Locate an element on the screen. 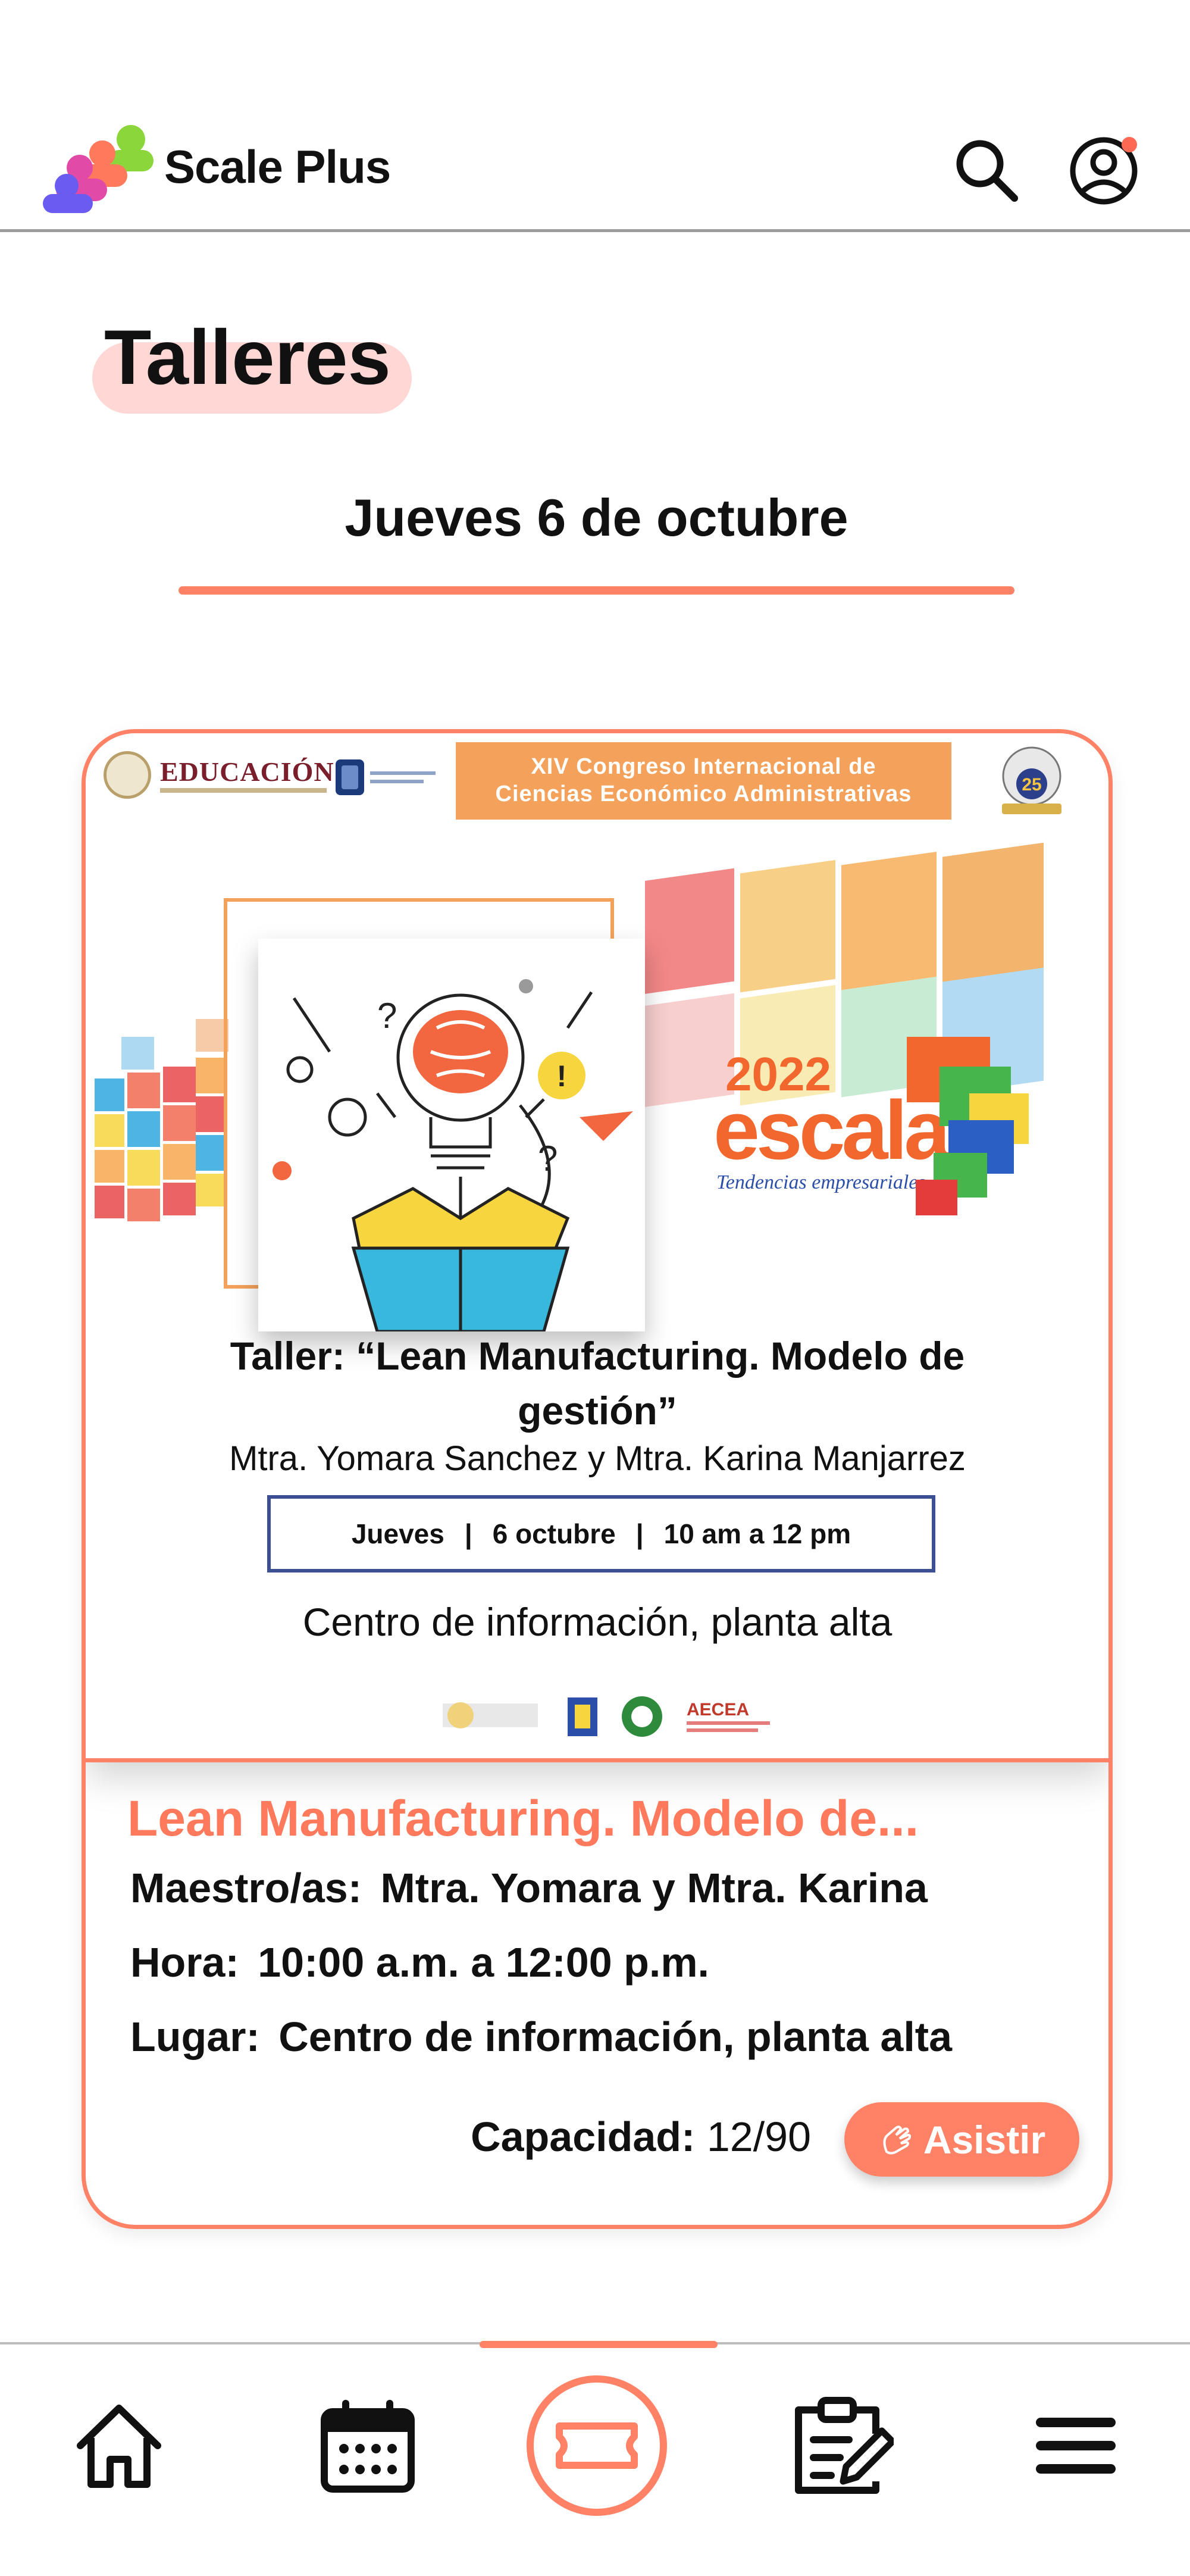 The image size is (1190, 2576). escala-logo-icon: 2022 escala Tendencias empresariales is located at coordinates (871, 1126).